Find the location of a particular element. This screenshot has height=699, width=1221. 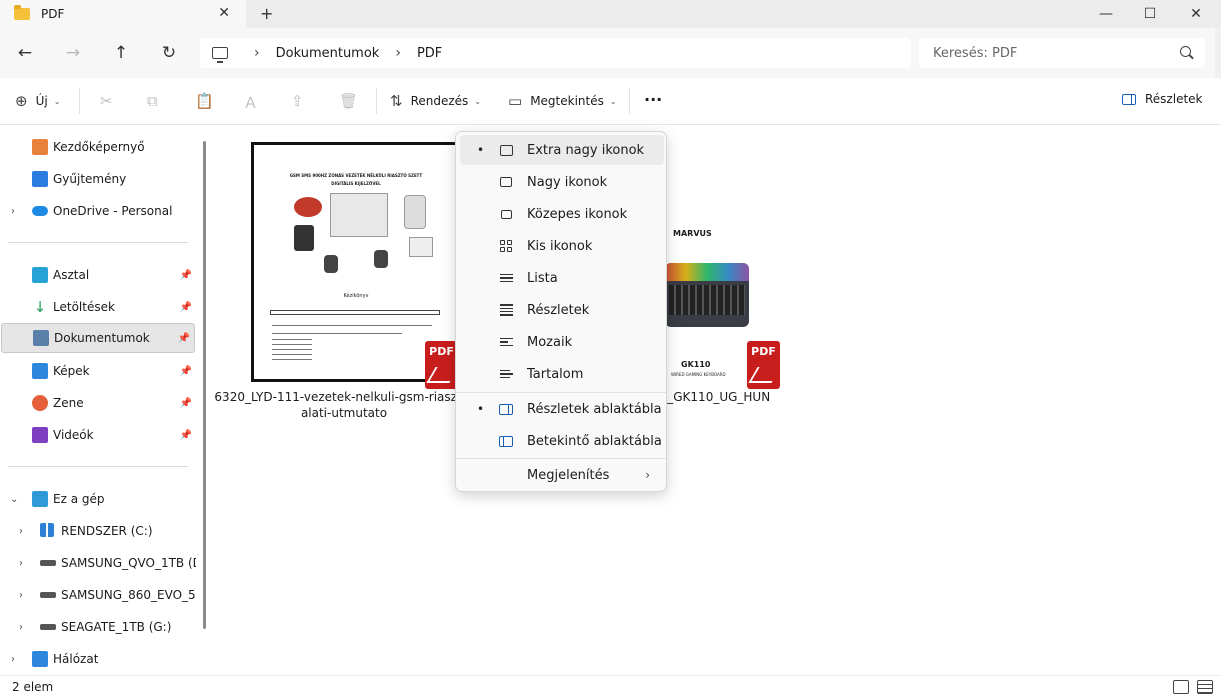

documents-icon is located at coordinates (41, 338).